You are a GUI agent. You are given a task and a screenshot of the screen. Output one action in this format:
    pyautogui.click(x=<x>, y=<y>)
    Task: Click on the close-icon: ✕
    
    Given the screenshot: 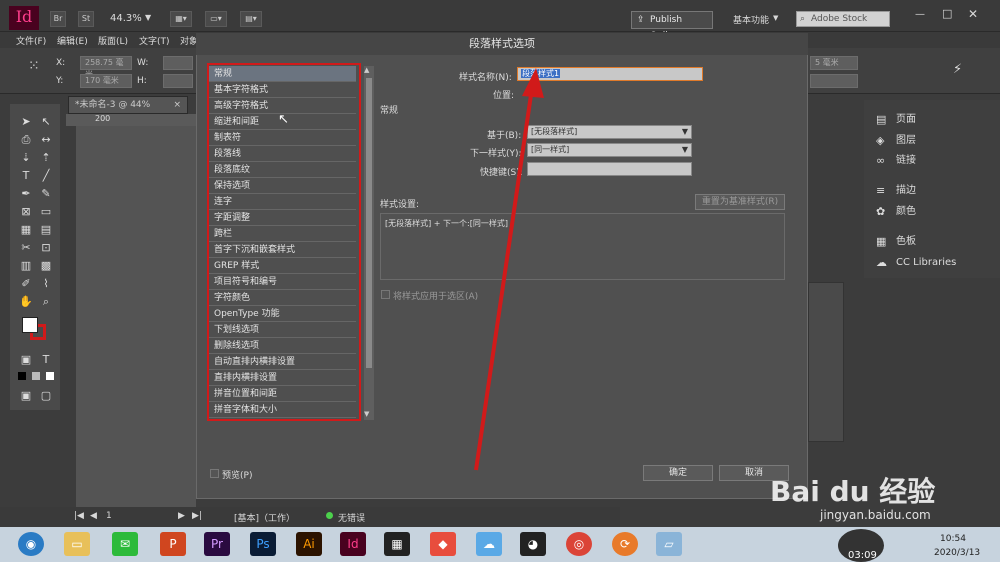 What is the action you would take?
    pyautogui.click(x=973, y=14)
    